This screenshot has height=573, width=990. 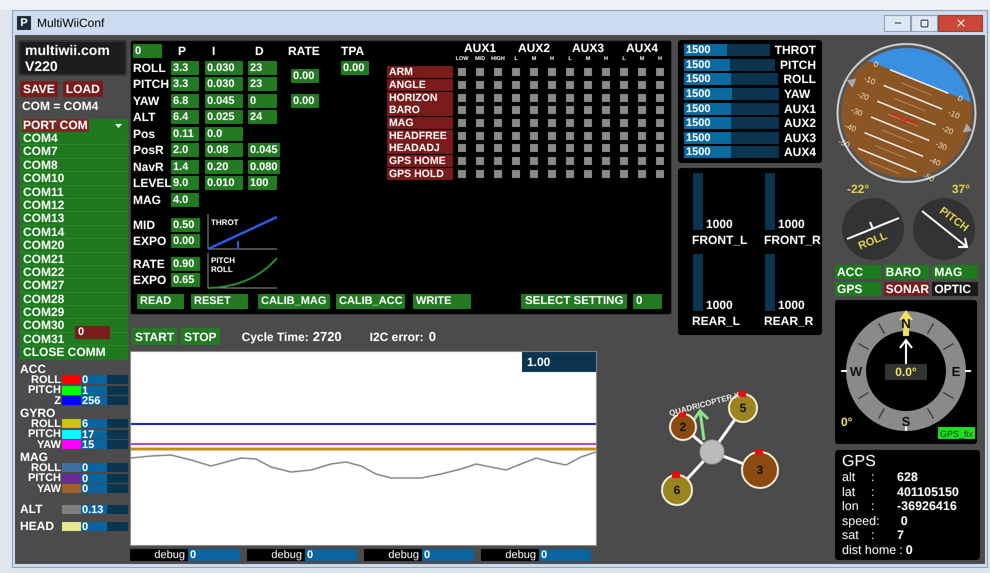 I want to click on sensor-status-badge: MAG, so click(x=955, y=272).